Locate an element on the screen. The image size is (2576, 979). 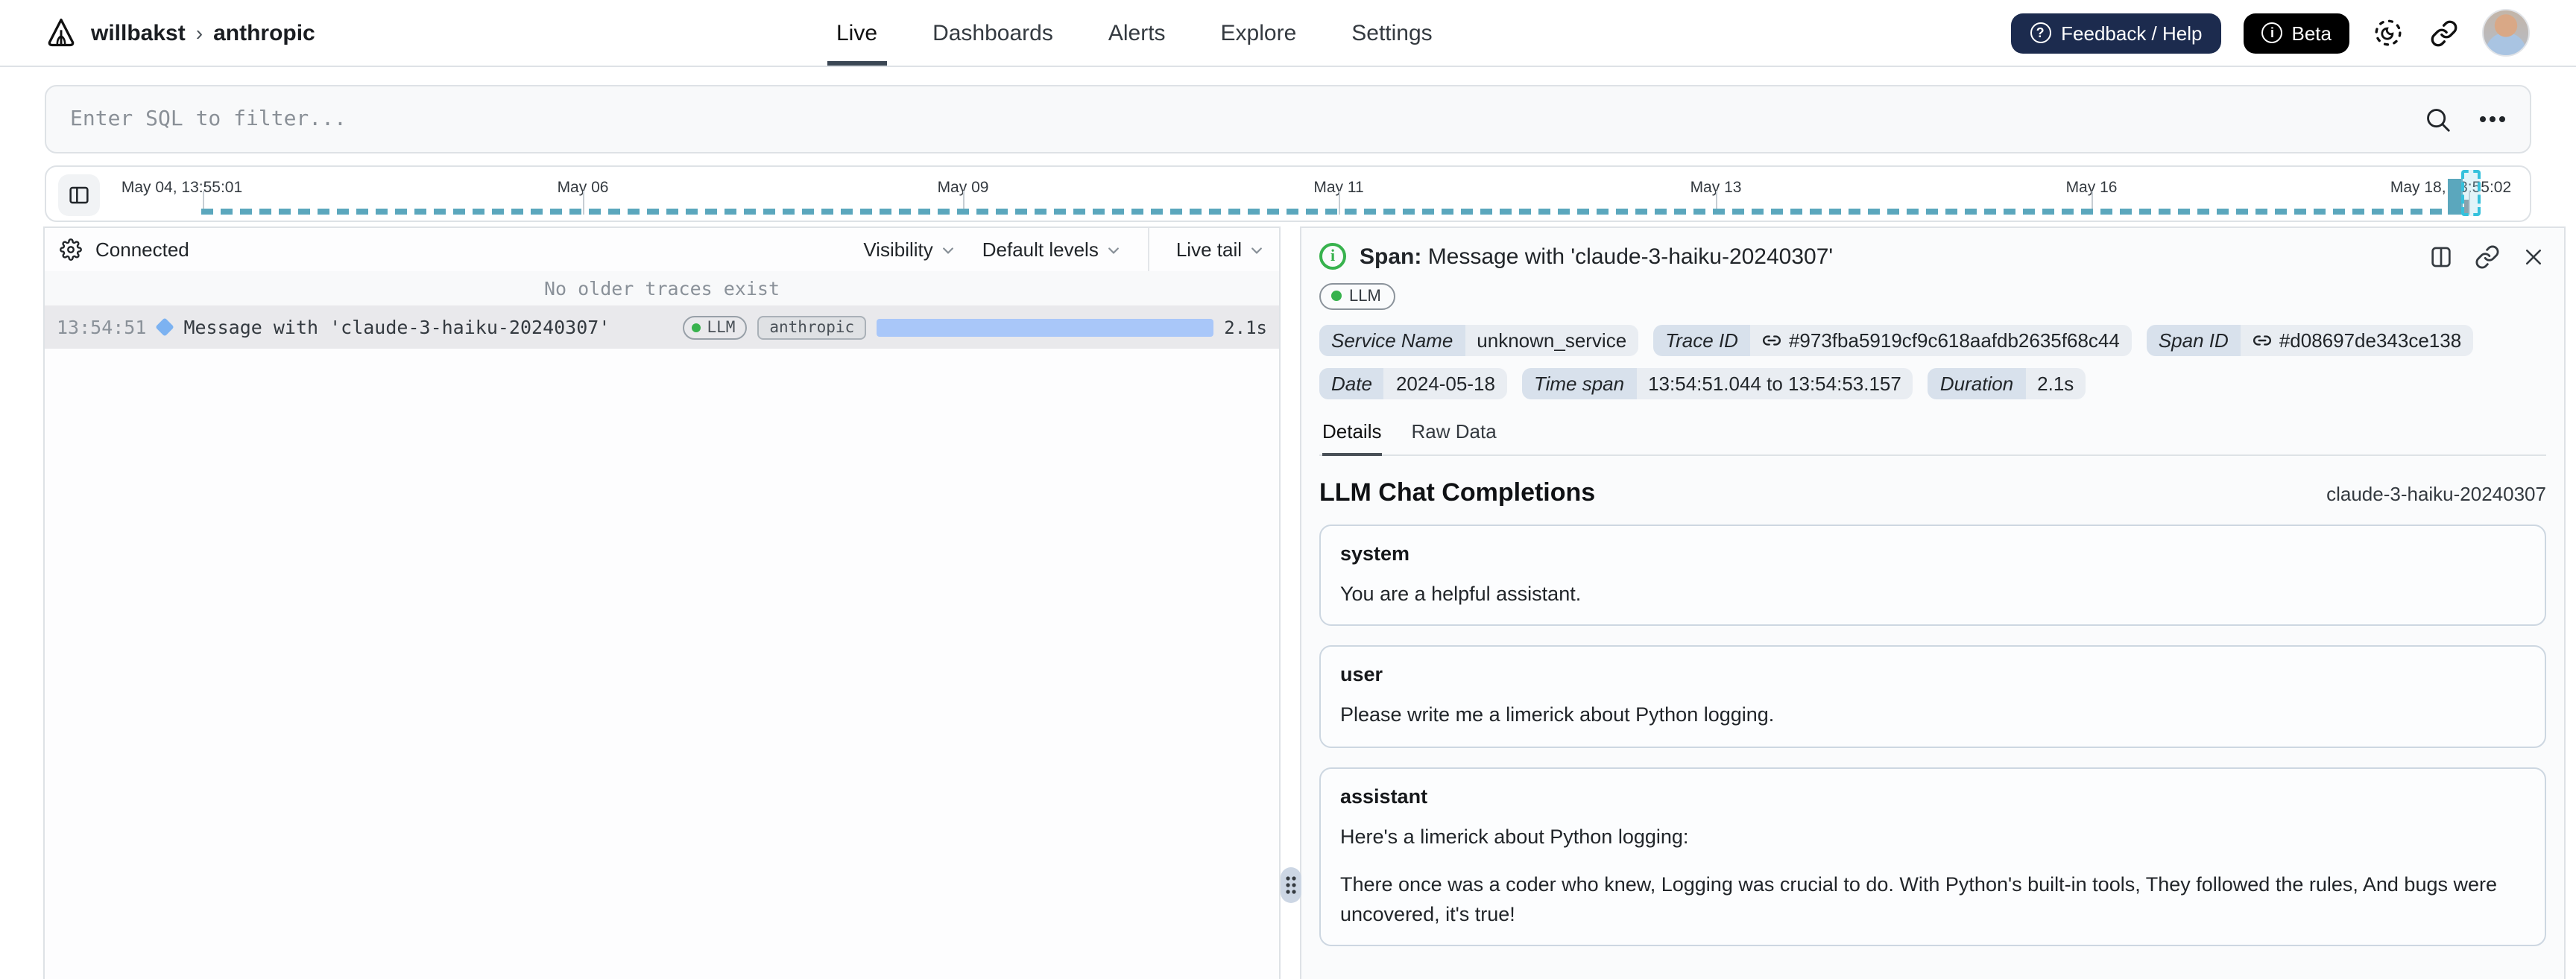
theme-toggle-icon is located at coordinates (2388, 32).